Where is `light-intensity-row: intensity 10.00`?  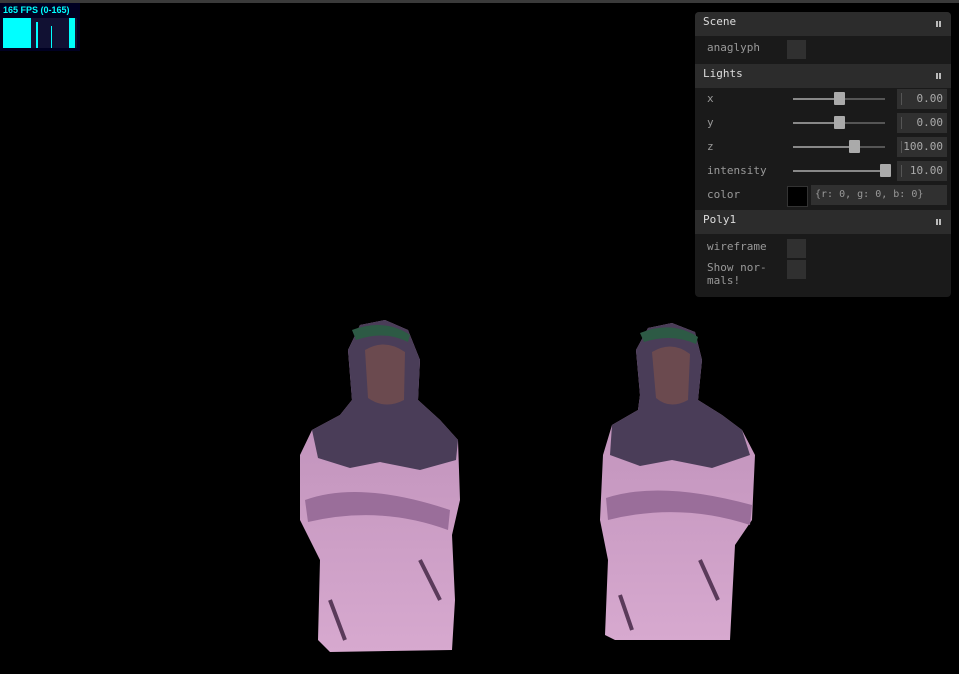 light-intensity-row: intensity 10.00 is located at coordinates (823, 172).